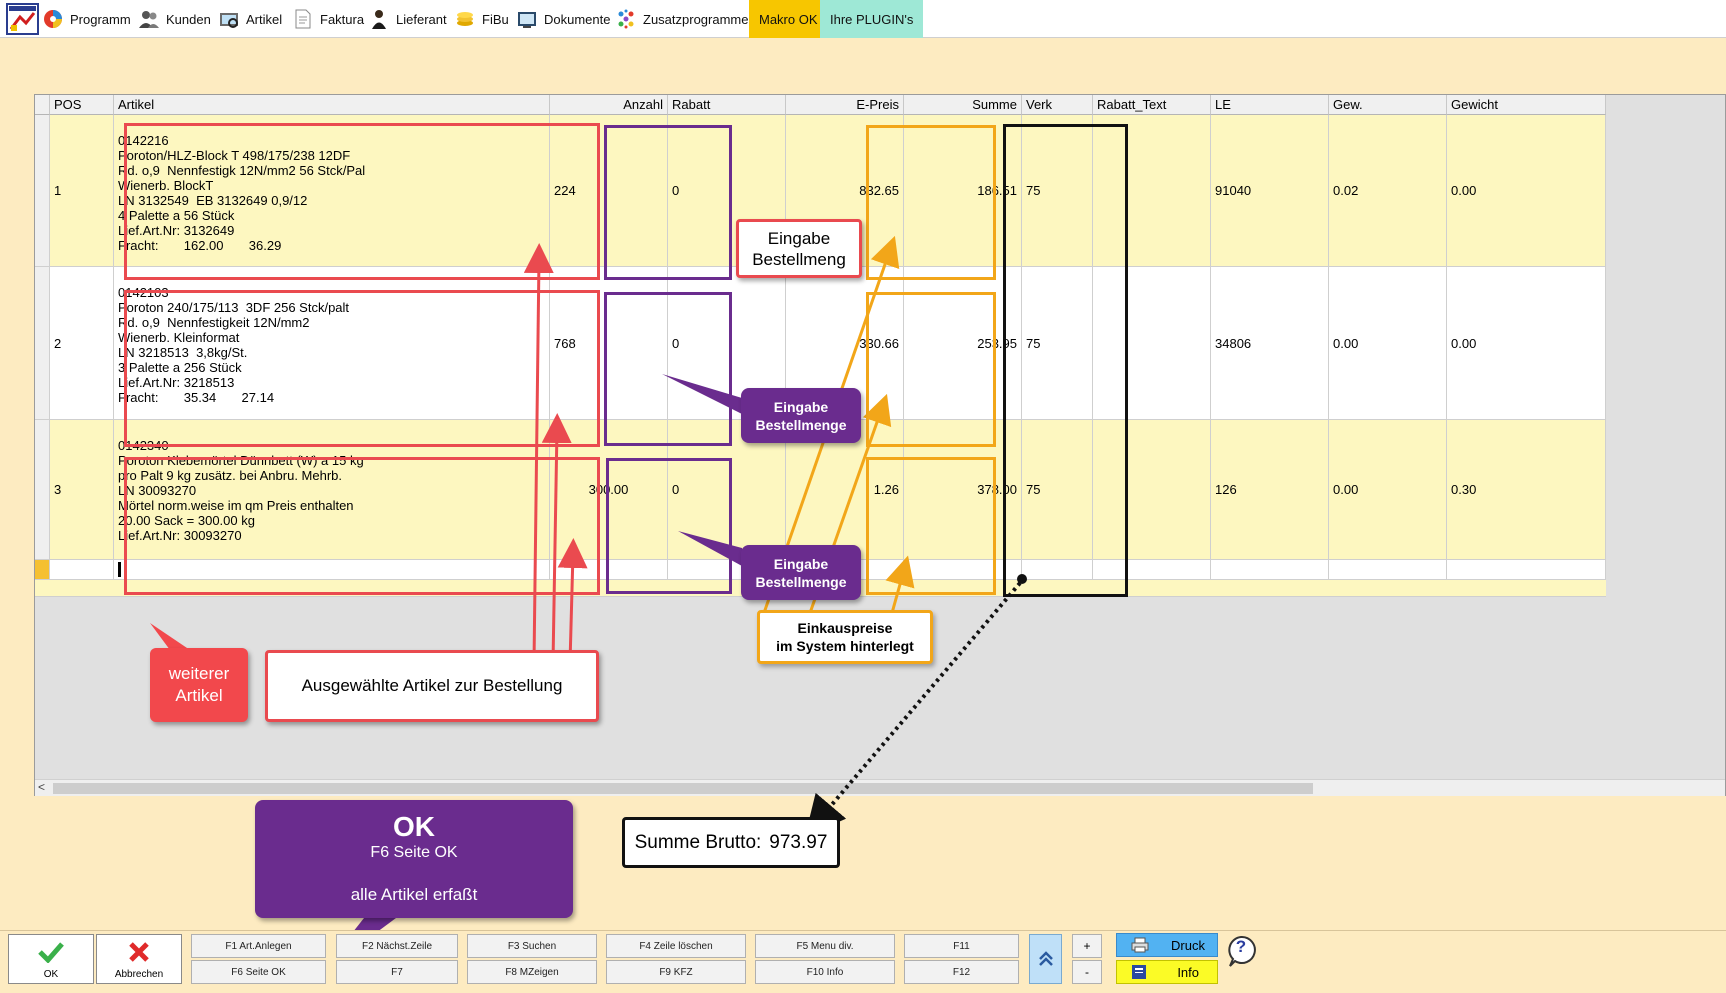  Describe the element at coordinates (1270, 490) in the screenshot. I see `cell-le: 126` at that location.